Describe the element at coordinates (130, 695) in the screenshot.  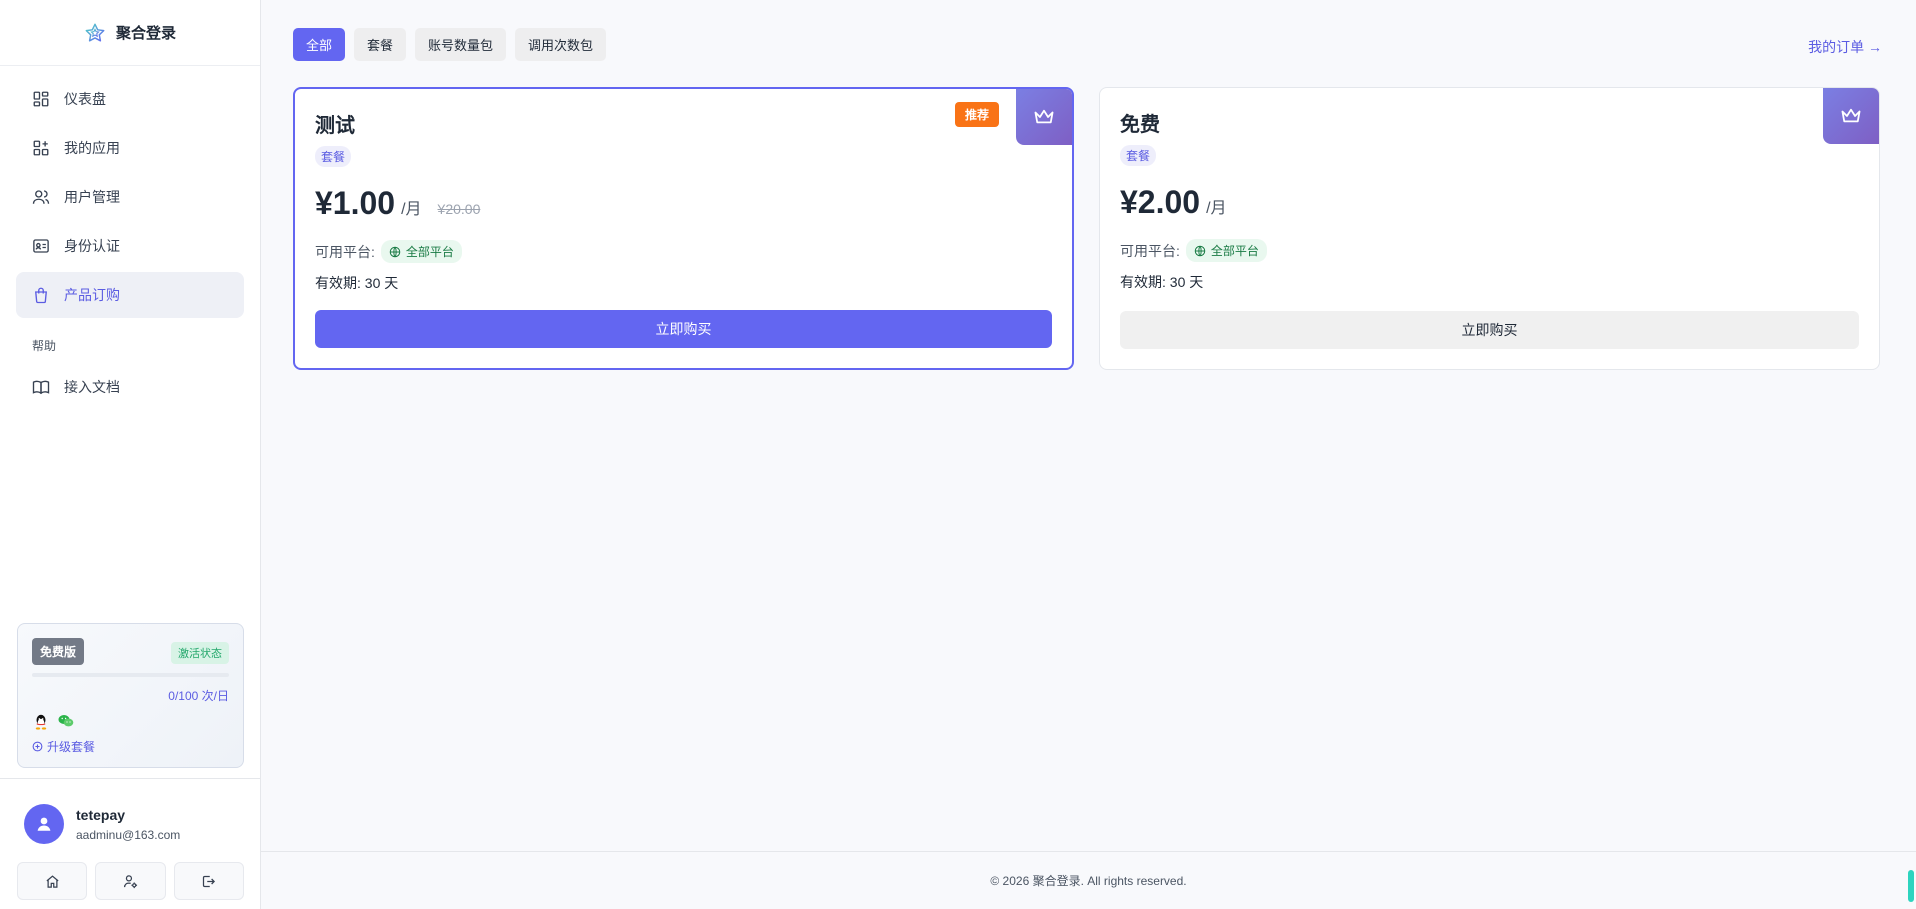
I see `plan-card: 免费版 激活状态 0/100 次/日 升级套餐` at that location.